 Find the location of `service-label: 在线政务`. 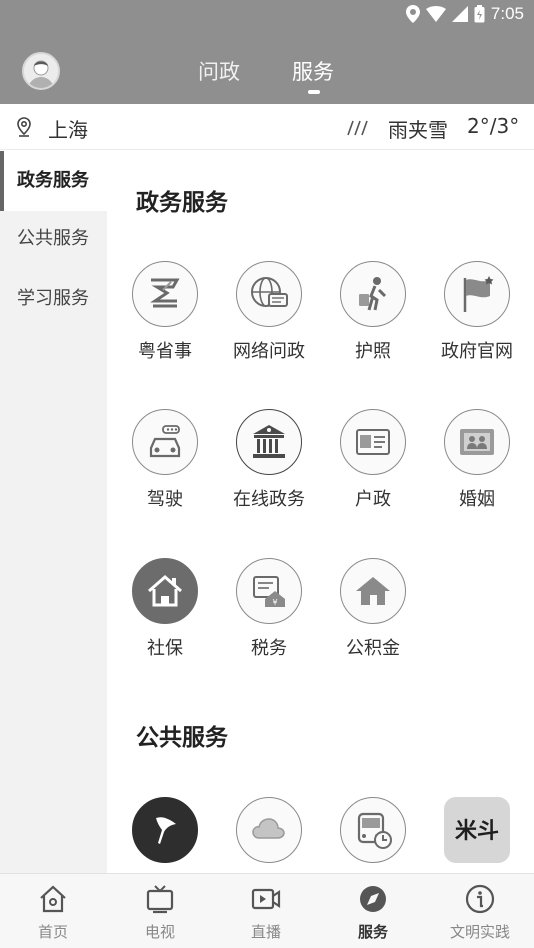

service-label: 在线政务 is located at coordinates (269, 499).